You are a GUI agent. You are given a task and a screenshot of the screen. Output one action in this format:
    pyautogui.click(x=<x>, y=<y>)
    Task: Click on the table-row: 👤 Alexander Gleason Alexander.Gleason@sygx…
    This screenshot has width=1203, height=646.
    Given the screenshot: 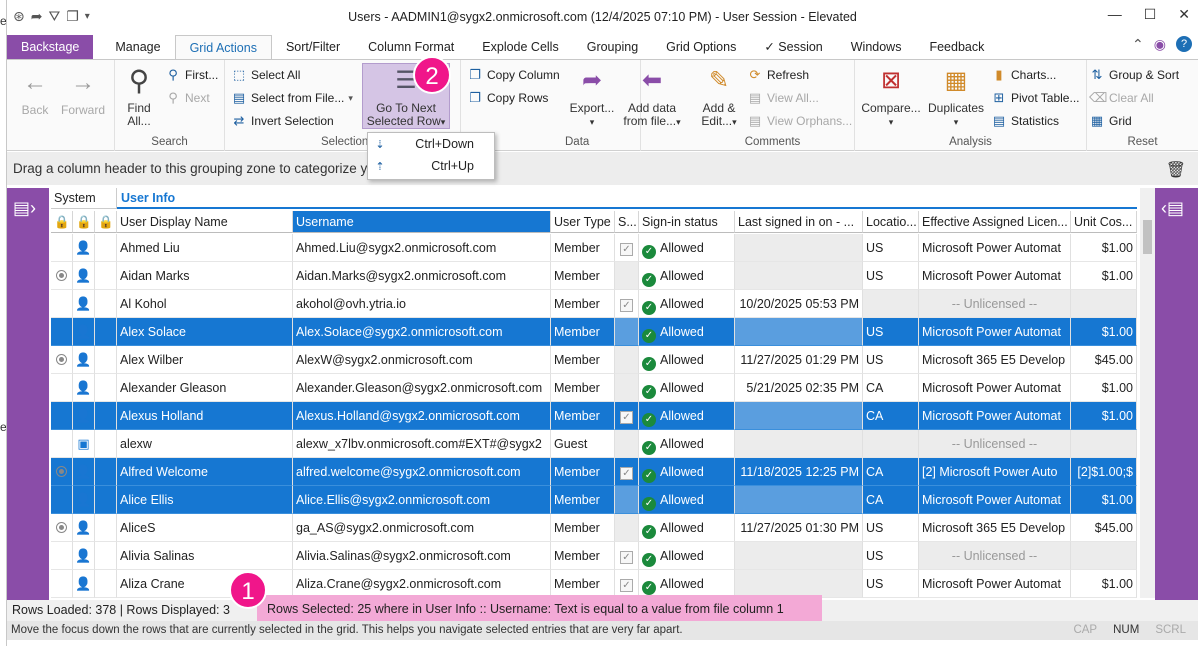 What is the action you would take?
    pyautogui.click(x=594, y=388)
    